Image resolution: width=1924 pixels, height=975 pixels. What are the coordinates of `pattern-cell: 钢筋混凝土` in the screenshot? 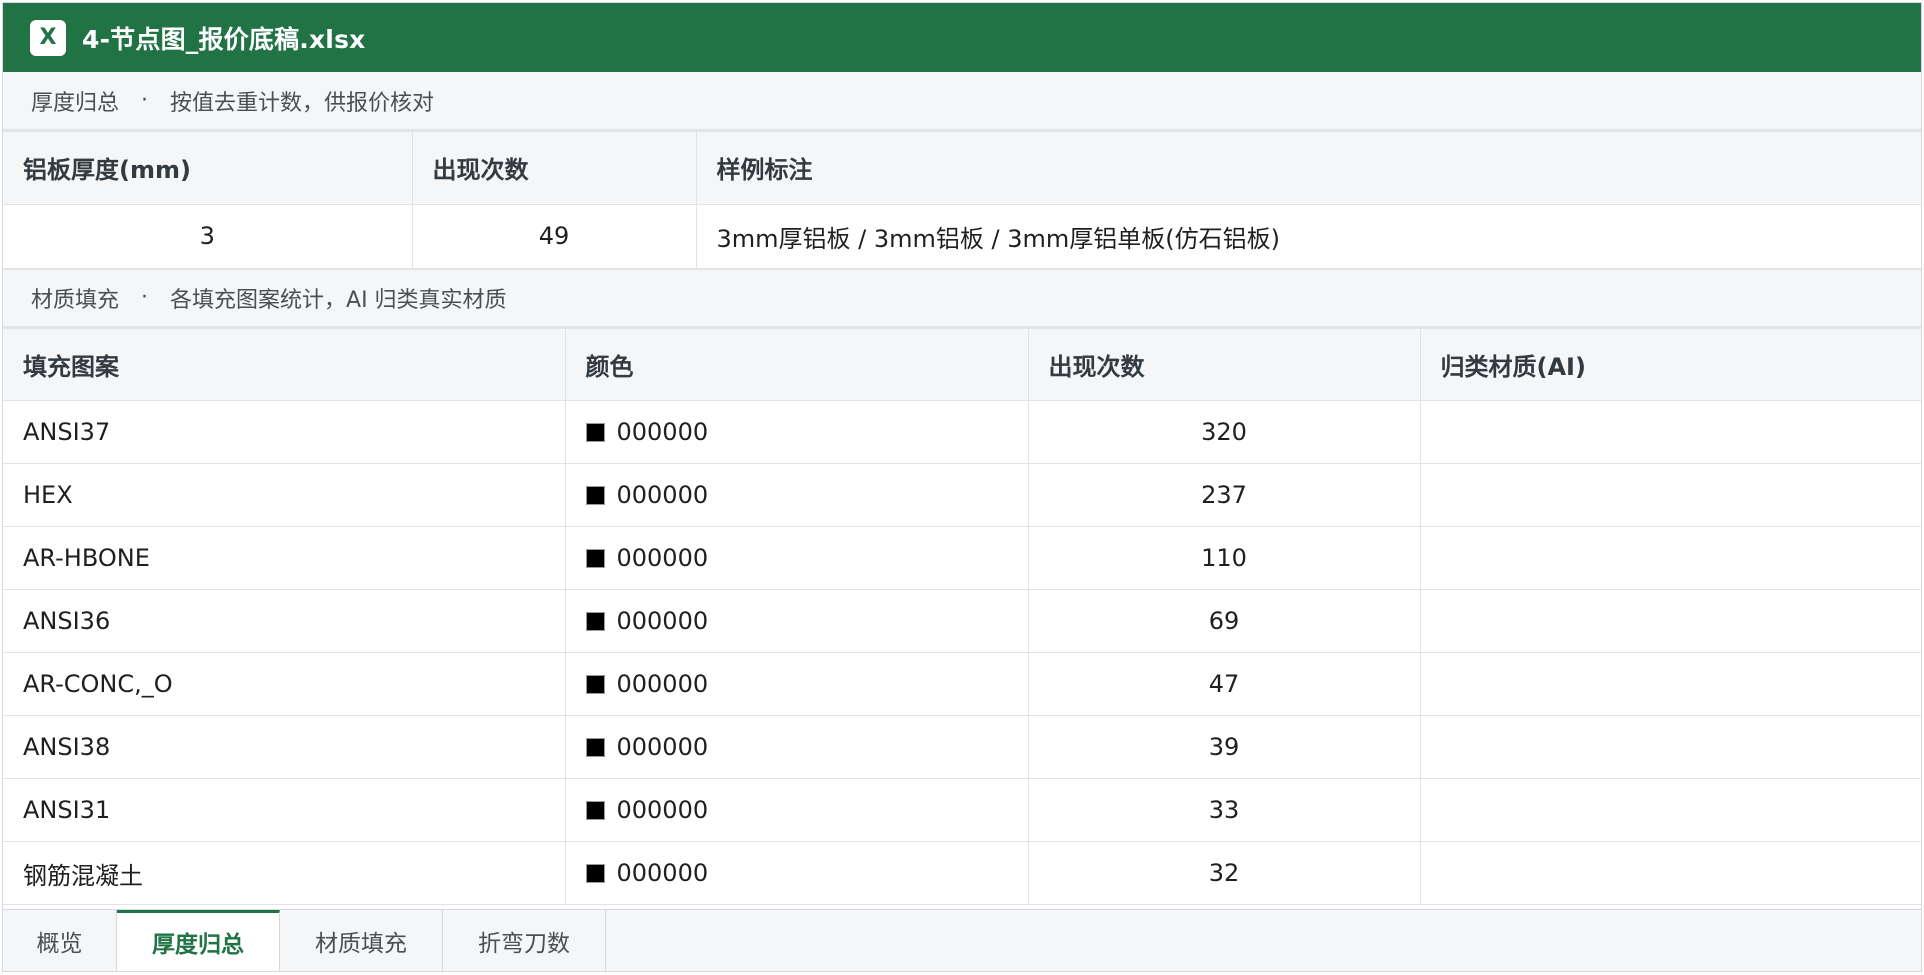 It's located at (284, 873).